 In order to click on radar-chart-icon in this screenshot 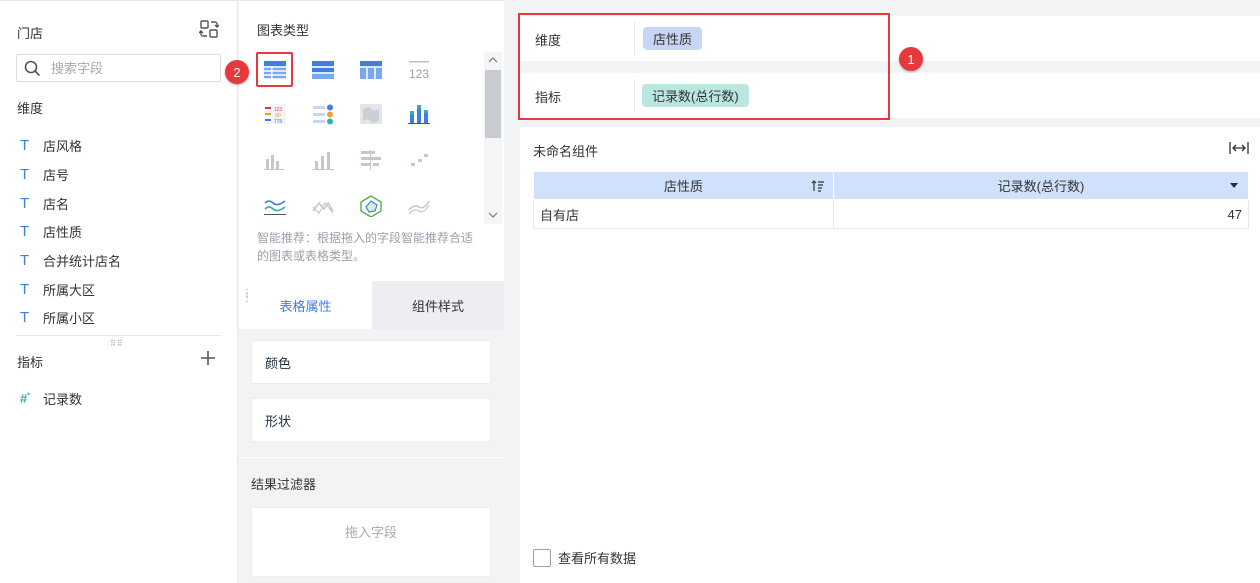, I will do `click(371, 206)`.